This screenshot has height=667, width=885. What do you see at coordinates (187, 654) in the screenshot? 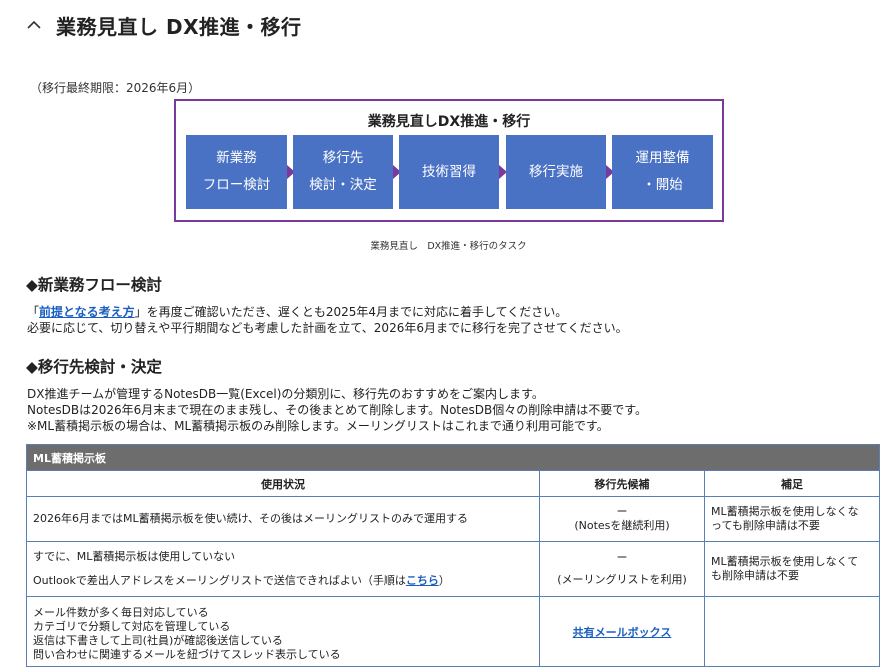
I see `cell-text: 問い合わせに関連するメールを紐づけてスレッド表示している` at bounding box center [187, 654].